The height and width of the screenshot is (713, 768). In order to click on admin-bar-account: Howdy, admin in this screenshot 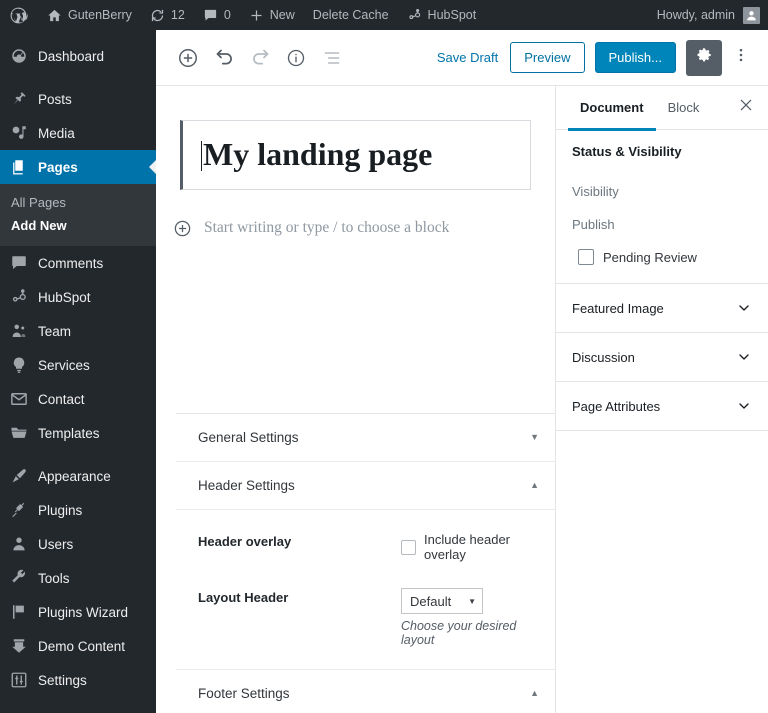, I will do `click(712, 15)`.